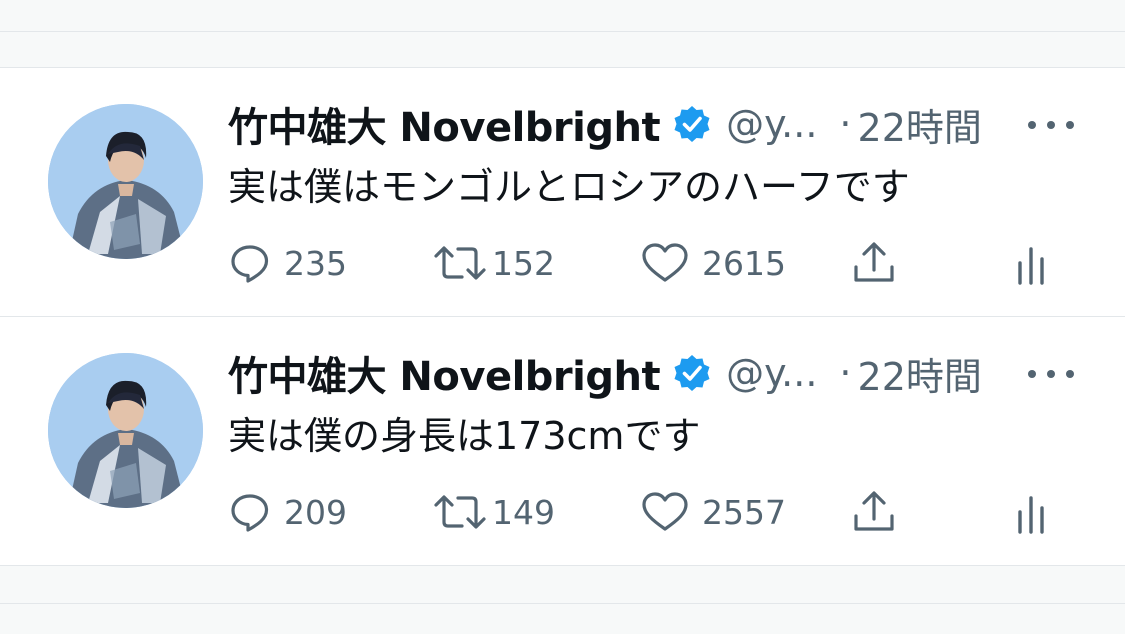 The image size is (1125, 634). I want to click on feed-spacer-top, so click(562, 34).